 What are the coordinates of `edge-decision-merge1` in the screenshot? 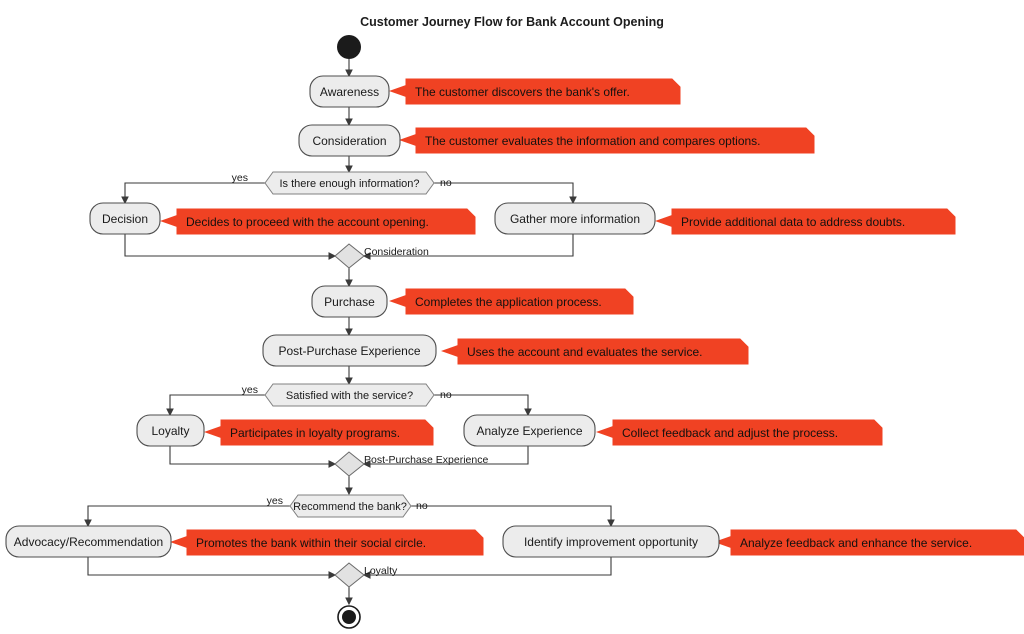 It's located at (230, 247).